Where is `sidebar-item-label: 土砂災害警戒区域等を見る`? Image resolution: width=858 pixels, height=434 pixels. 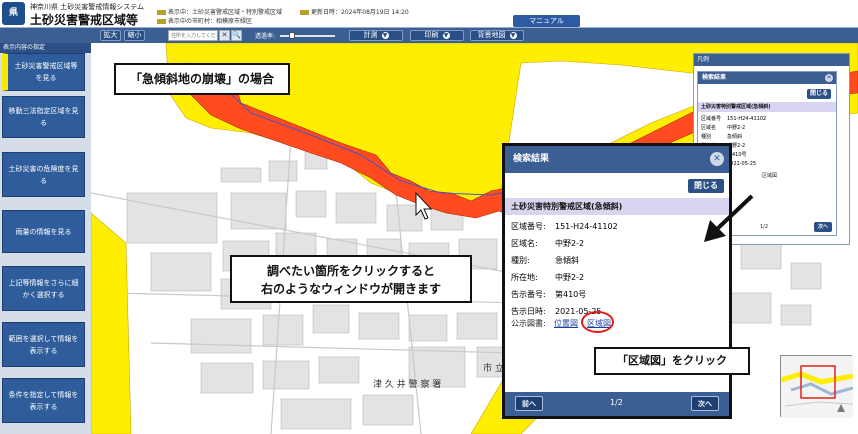 sidebar-item-label: 土砂災害警戒区域等を見る is located at coordinates (46, 72).